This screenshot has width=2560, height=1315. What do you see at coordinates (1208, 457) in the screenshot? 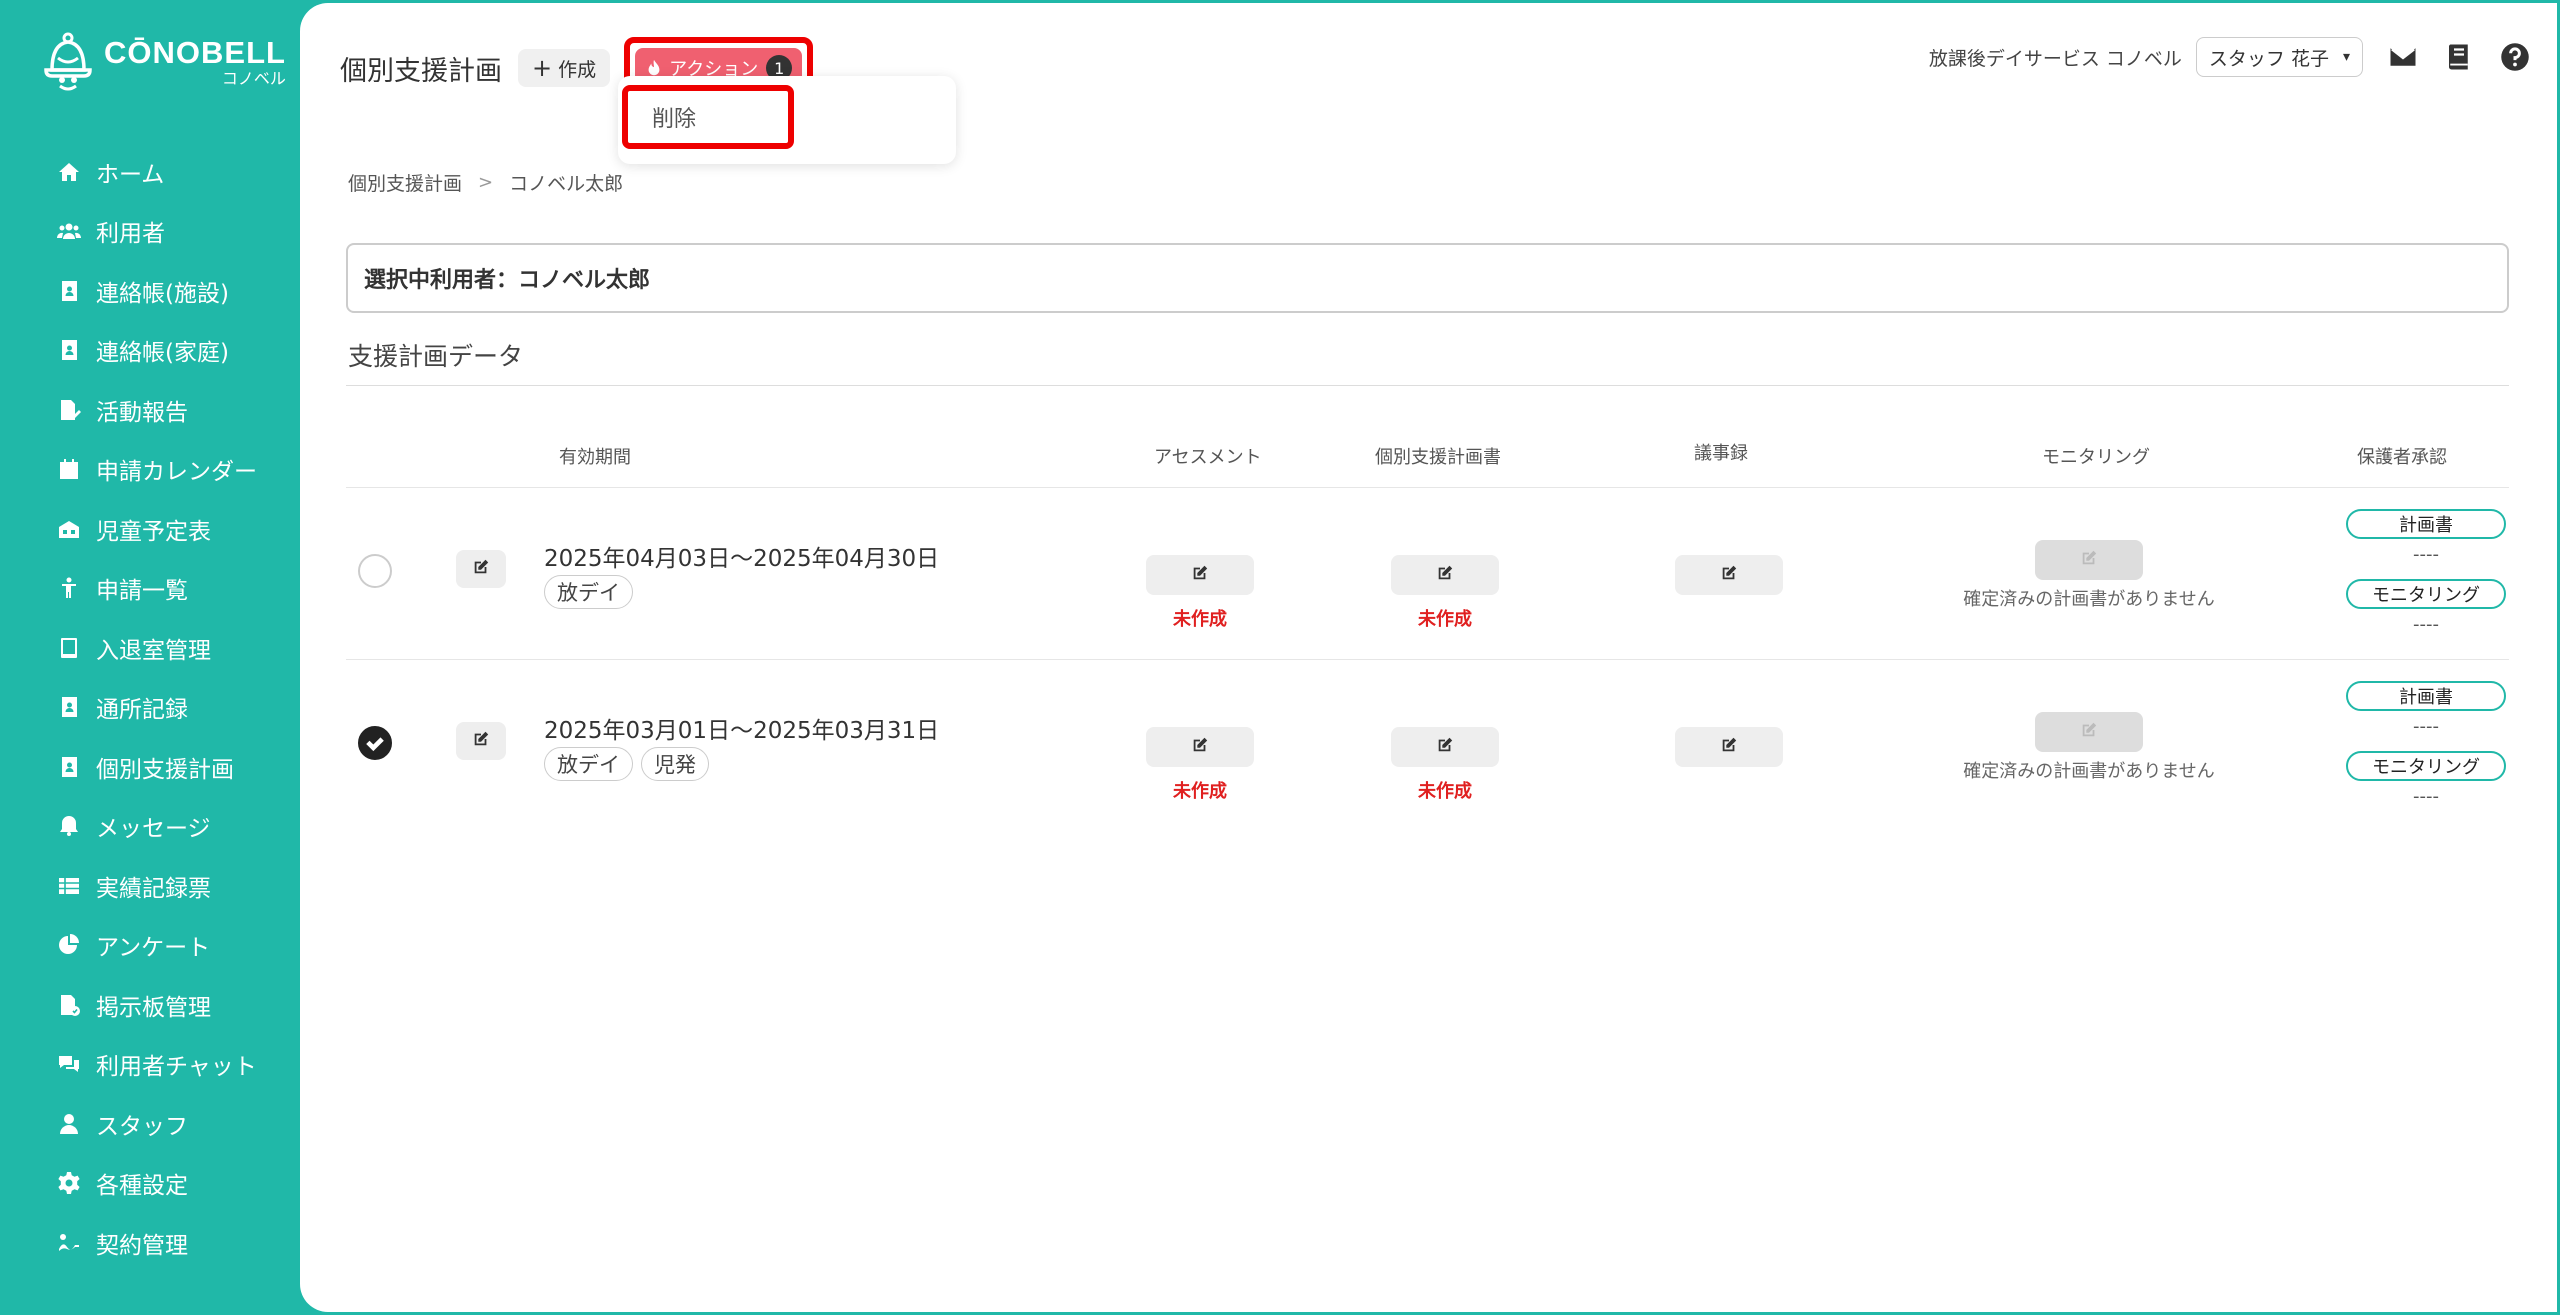
I see `header-assessment: アセスメント` at bounding box center [1208, 457].